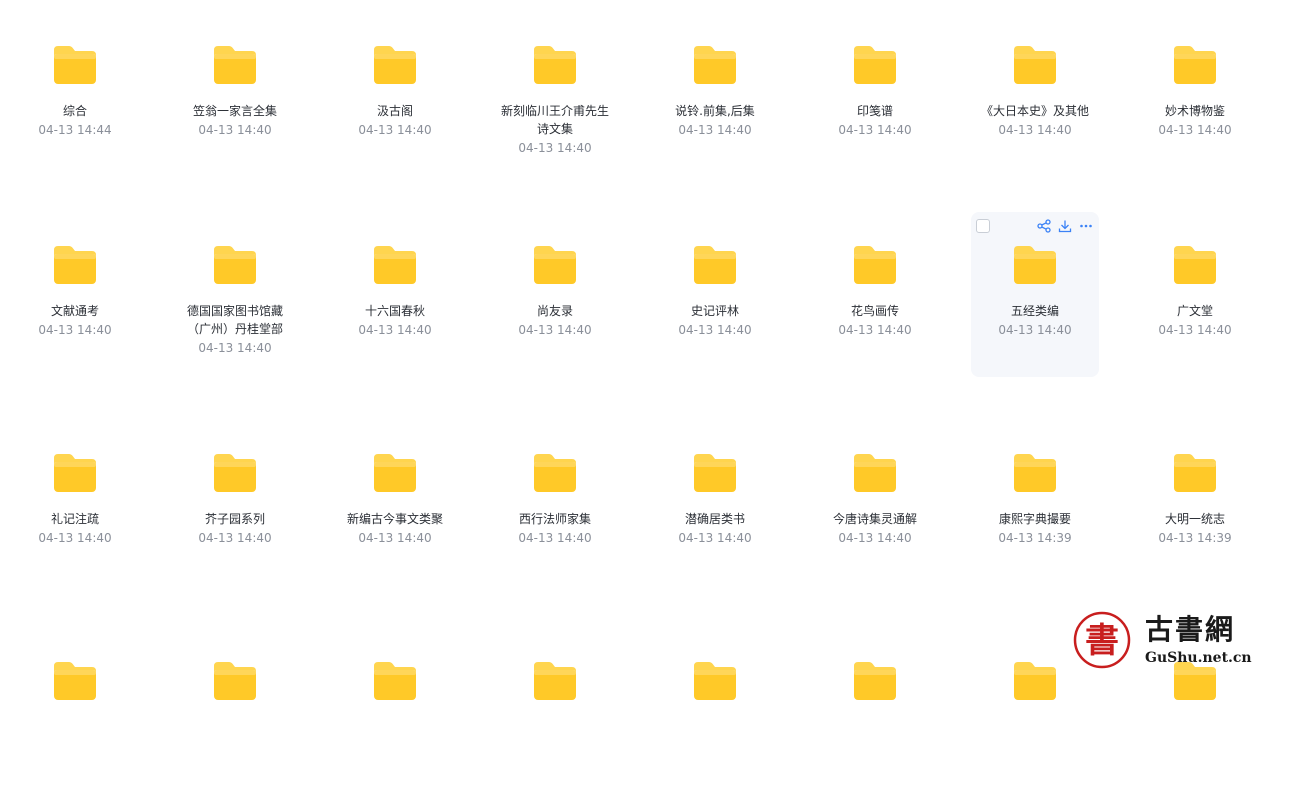 Image resolution: width=1295 pixels, height=793 pixels. I want to click on folder-item: 《大日本史》及其他 04-13 14:40, so click(1035, 94).